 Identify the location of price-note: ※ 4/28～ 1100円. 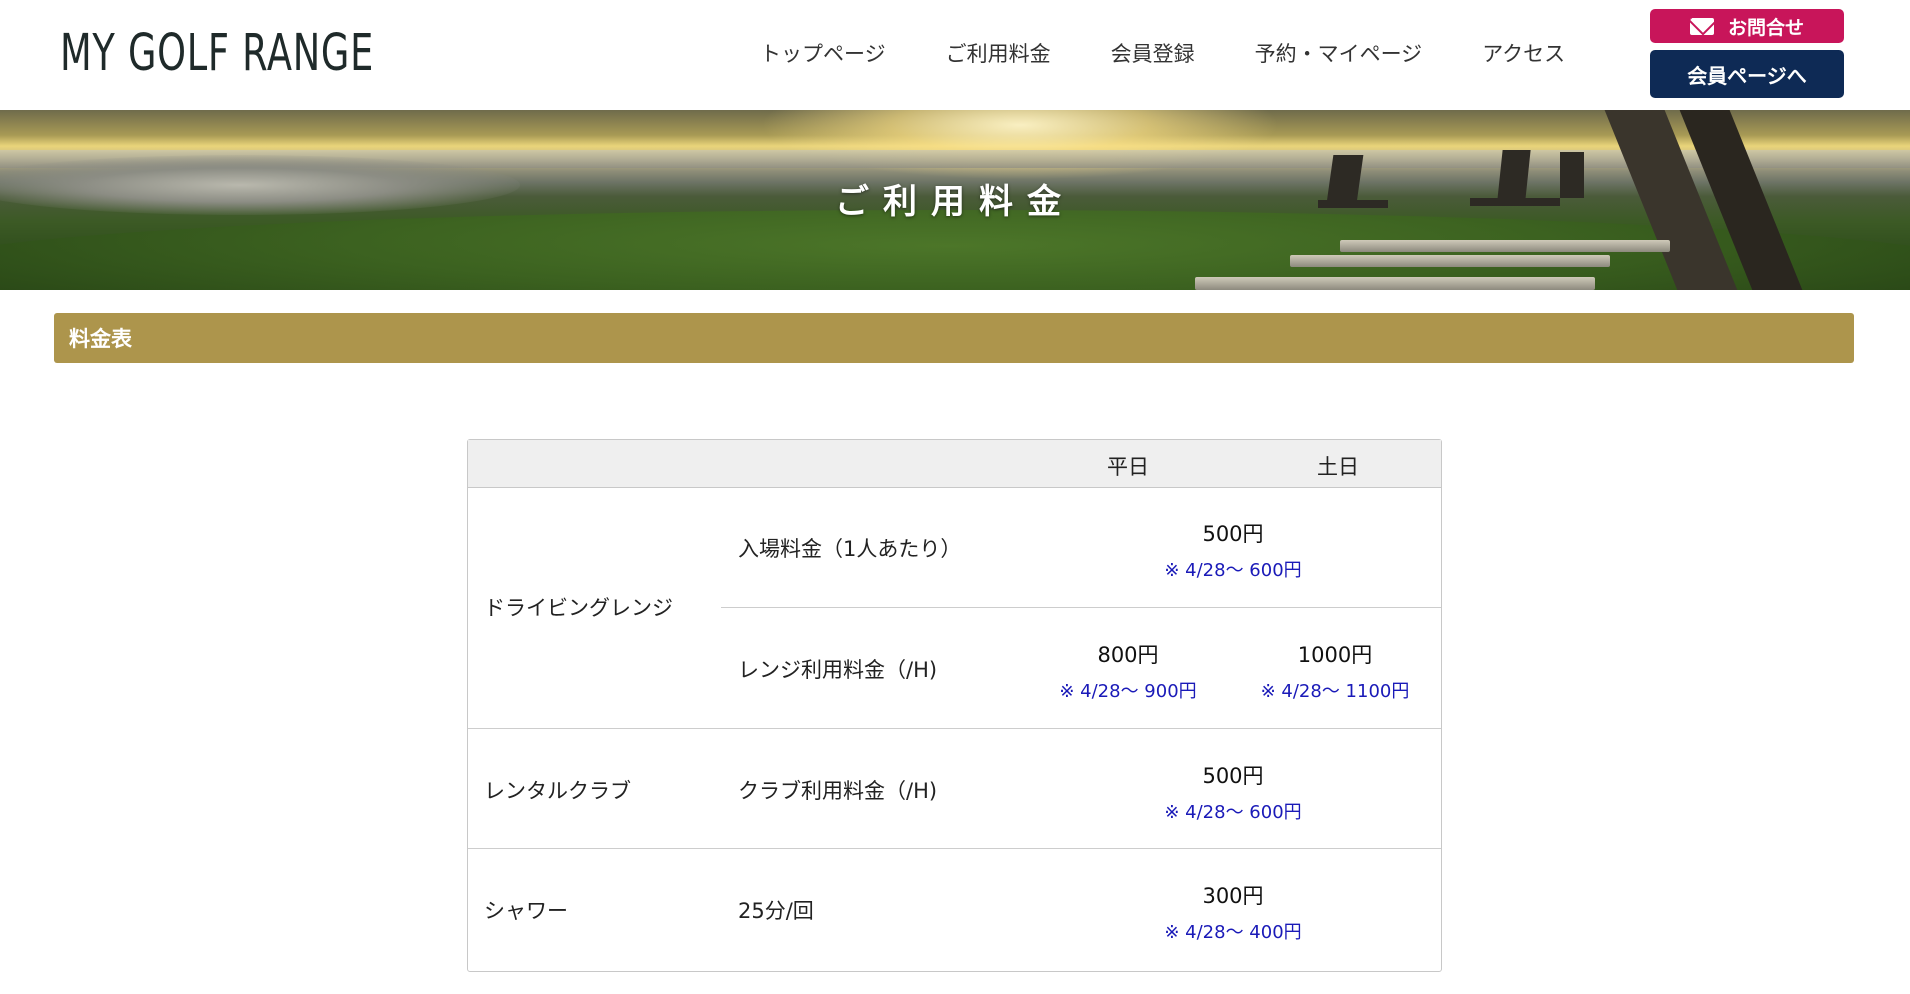
(1335, 691).